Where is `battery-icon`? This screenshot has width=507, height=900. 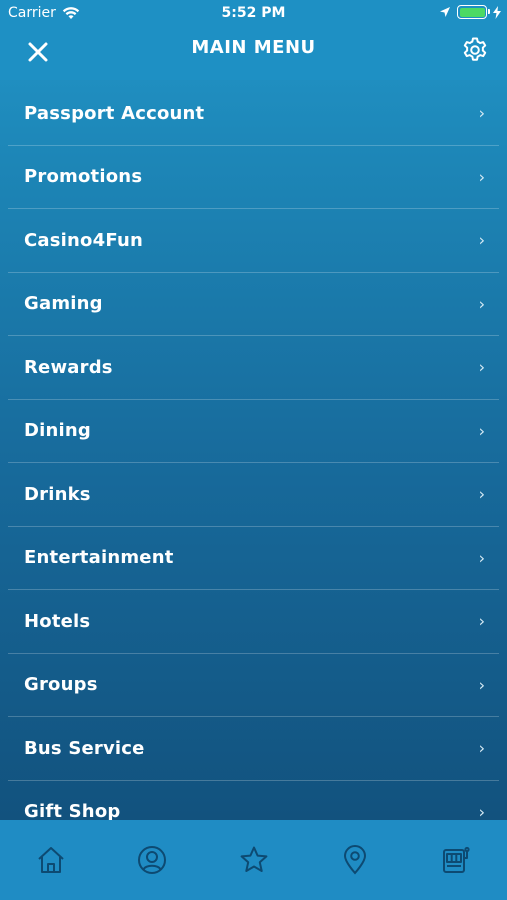
battery-icon is located at coordinates (473, 12).